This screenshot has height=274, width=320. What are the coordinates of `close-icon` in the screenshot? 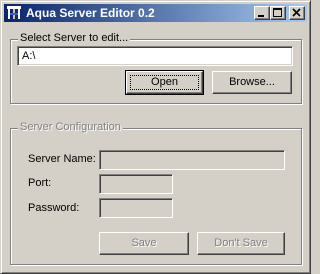 It's located at (296, 12).